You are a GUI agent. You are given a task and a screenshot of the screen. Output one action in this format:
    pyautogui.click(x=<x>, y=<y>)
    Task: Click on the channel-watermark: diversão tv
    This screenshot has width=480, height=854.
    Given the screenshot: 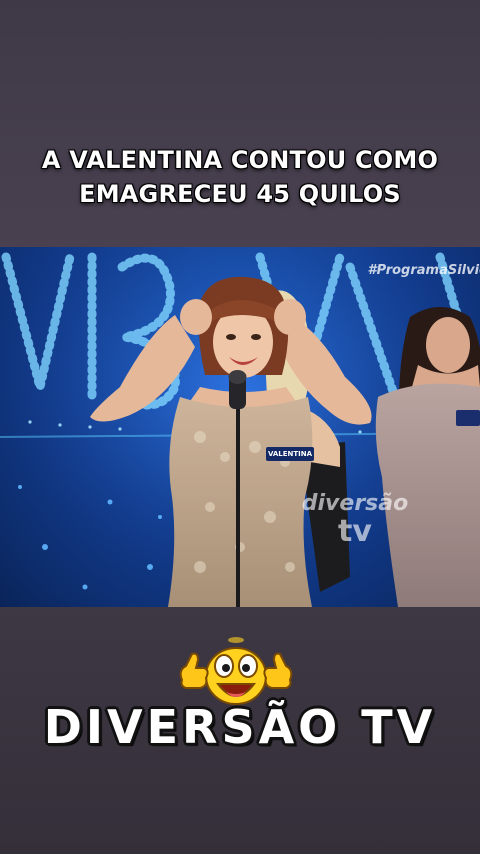 What is the action you would take?
    pyautogui.click(x=355, y=519)
    